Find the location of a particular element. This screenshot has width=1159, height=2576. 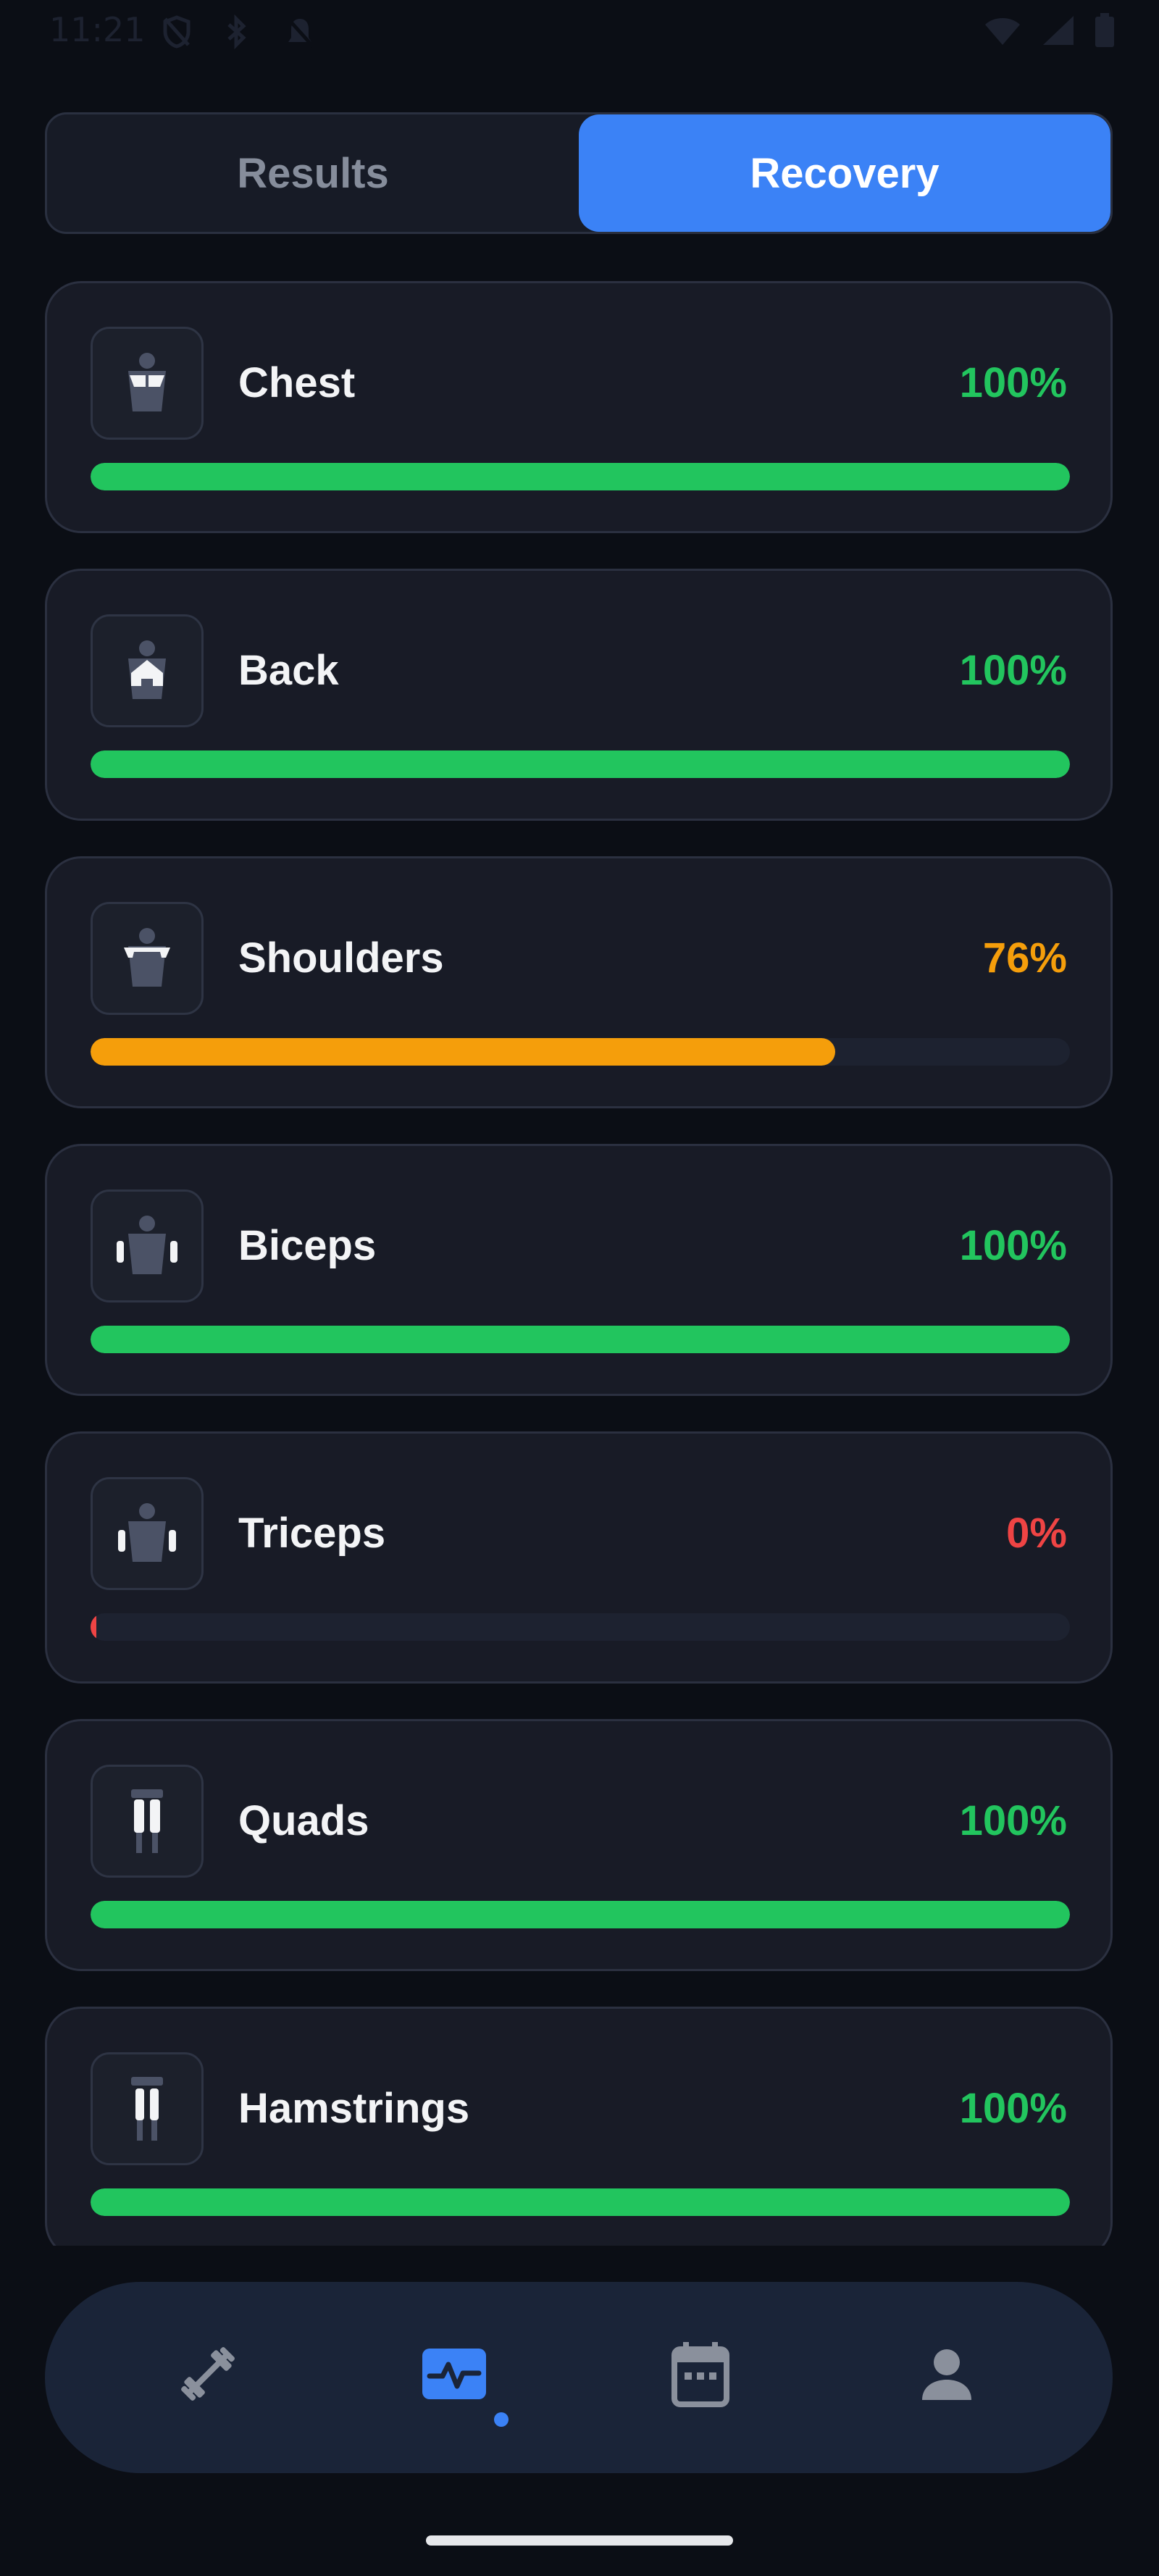

nav-calendar is located at coordinates (701, 2374).